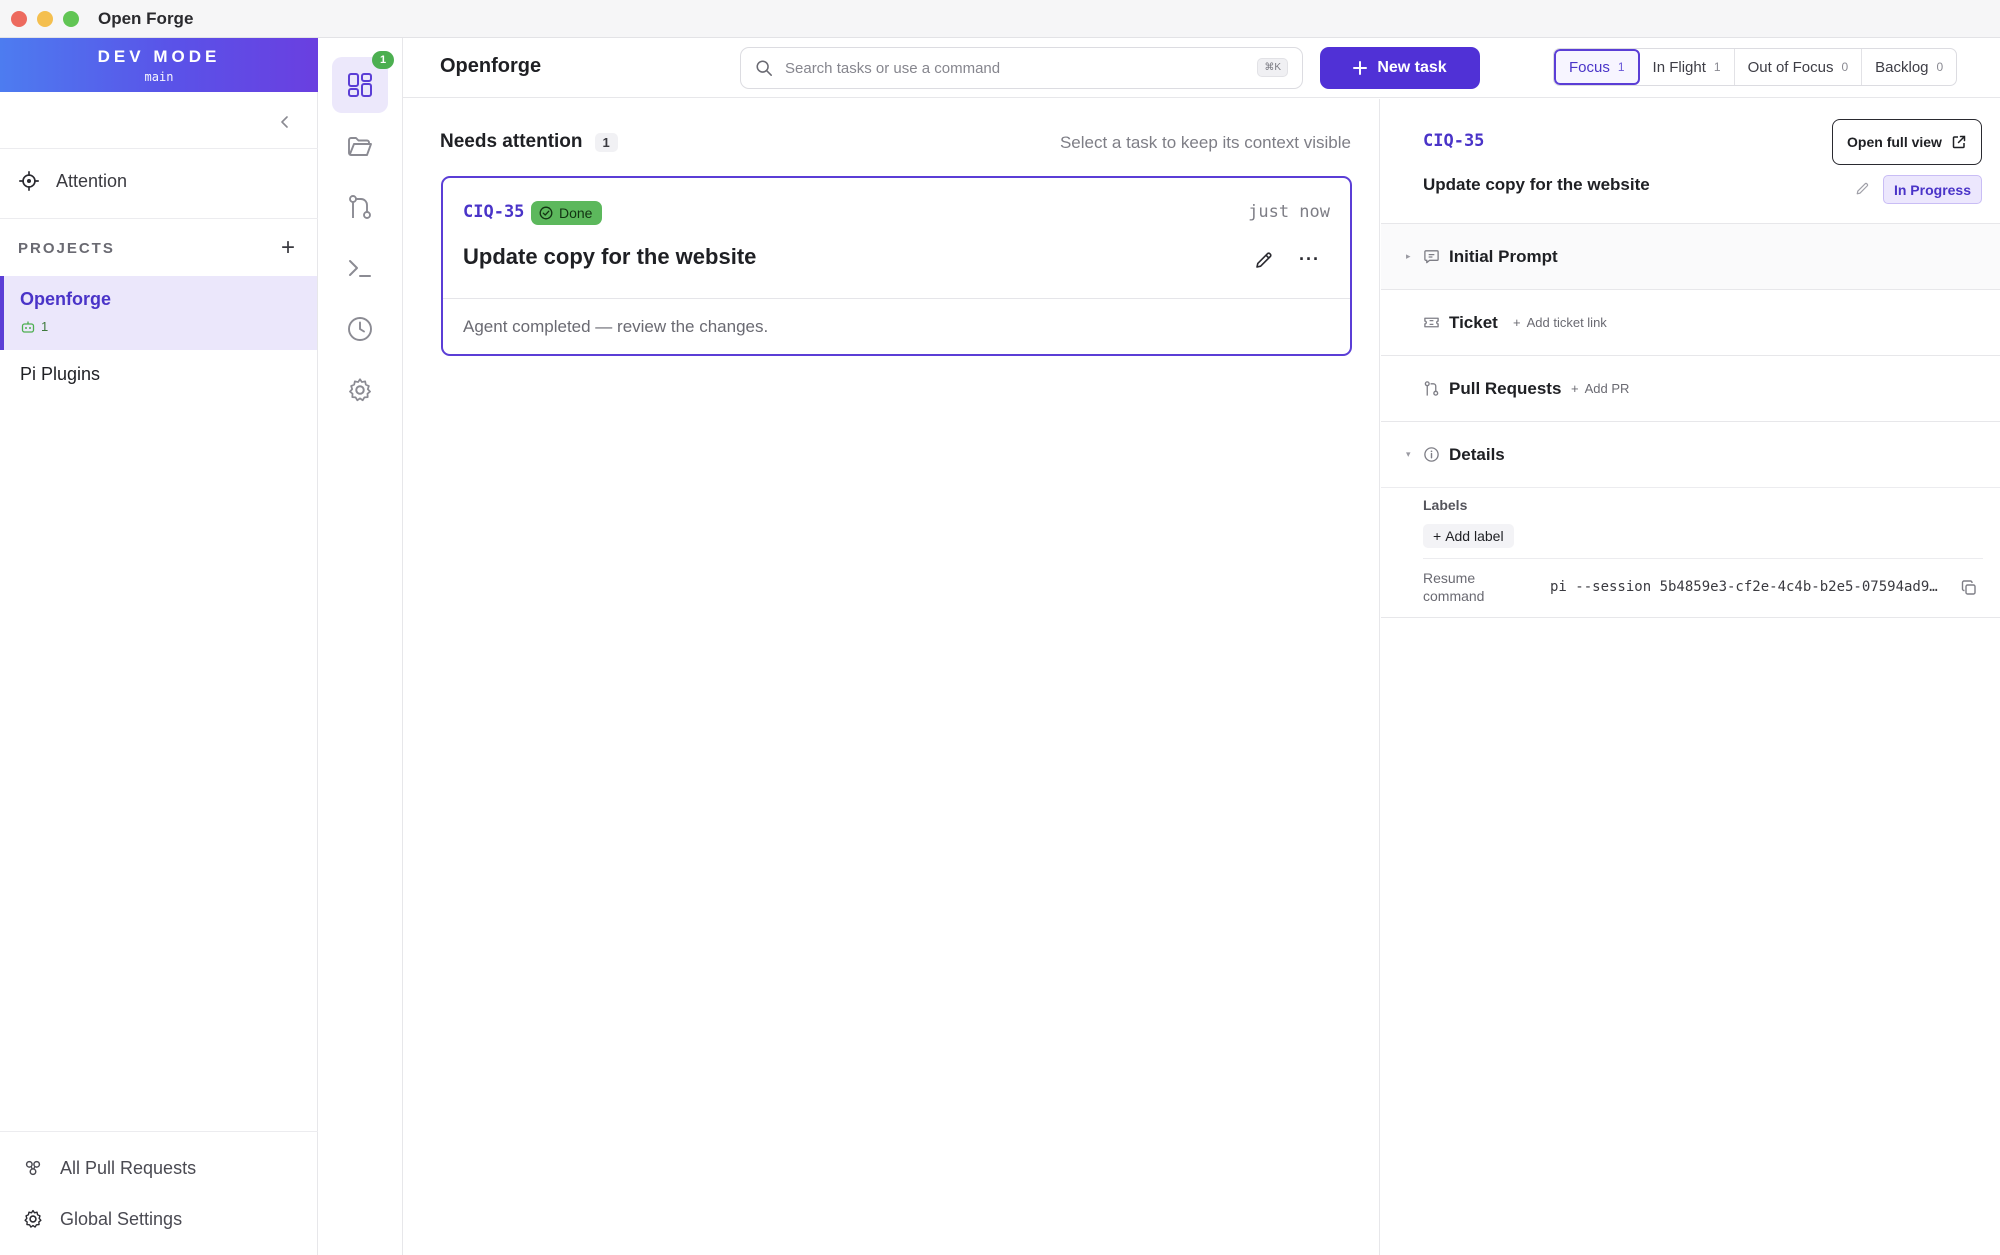  I want to click on gear-icon, so click(360, 390).